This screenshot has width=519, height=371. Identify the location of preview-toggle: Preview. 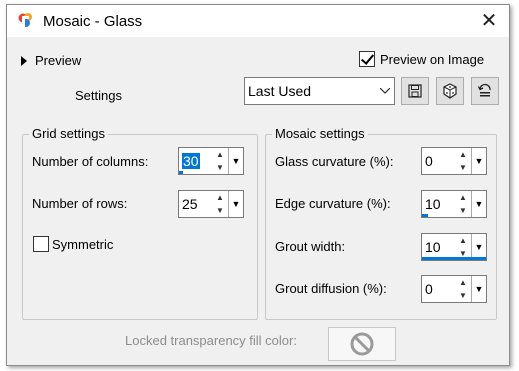
(51, 60).